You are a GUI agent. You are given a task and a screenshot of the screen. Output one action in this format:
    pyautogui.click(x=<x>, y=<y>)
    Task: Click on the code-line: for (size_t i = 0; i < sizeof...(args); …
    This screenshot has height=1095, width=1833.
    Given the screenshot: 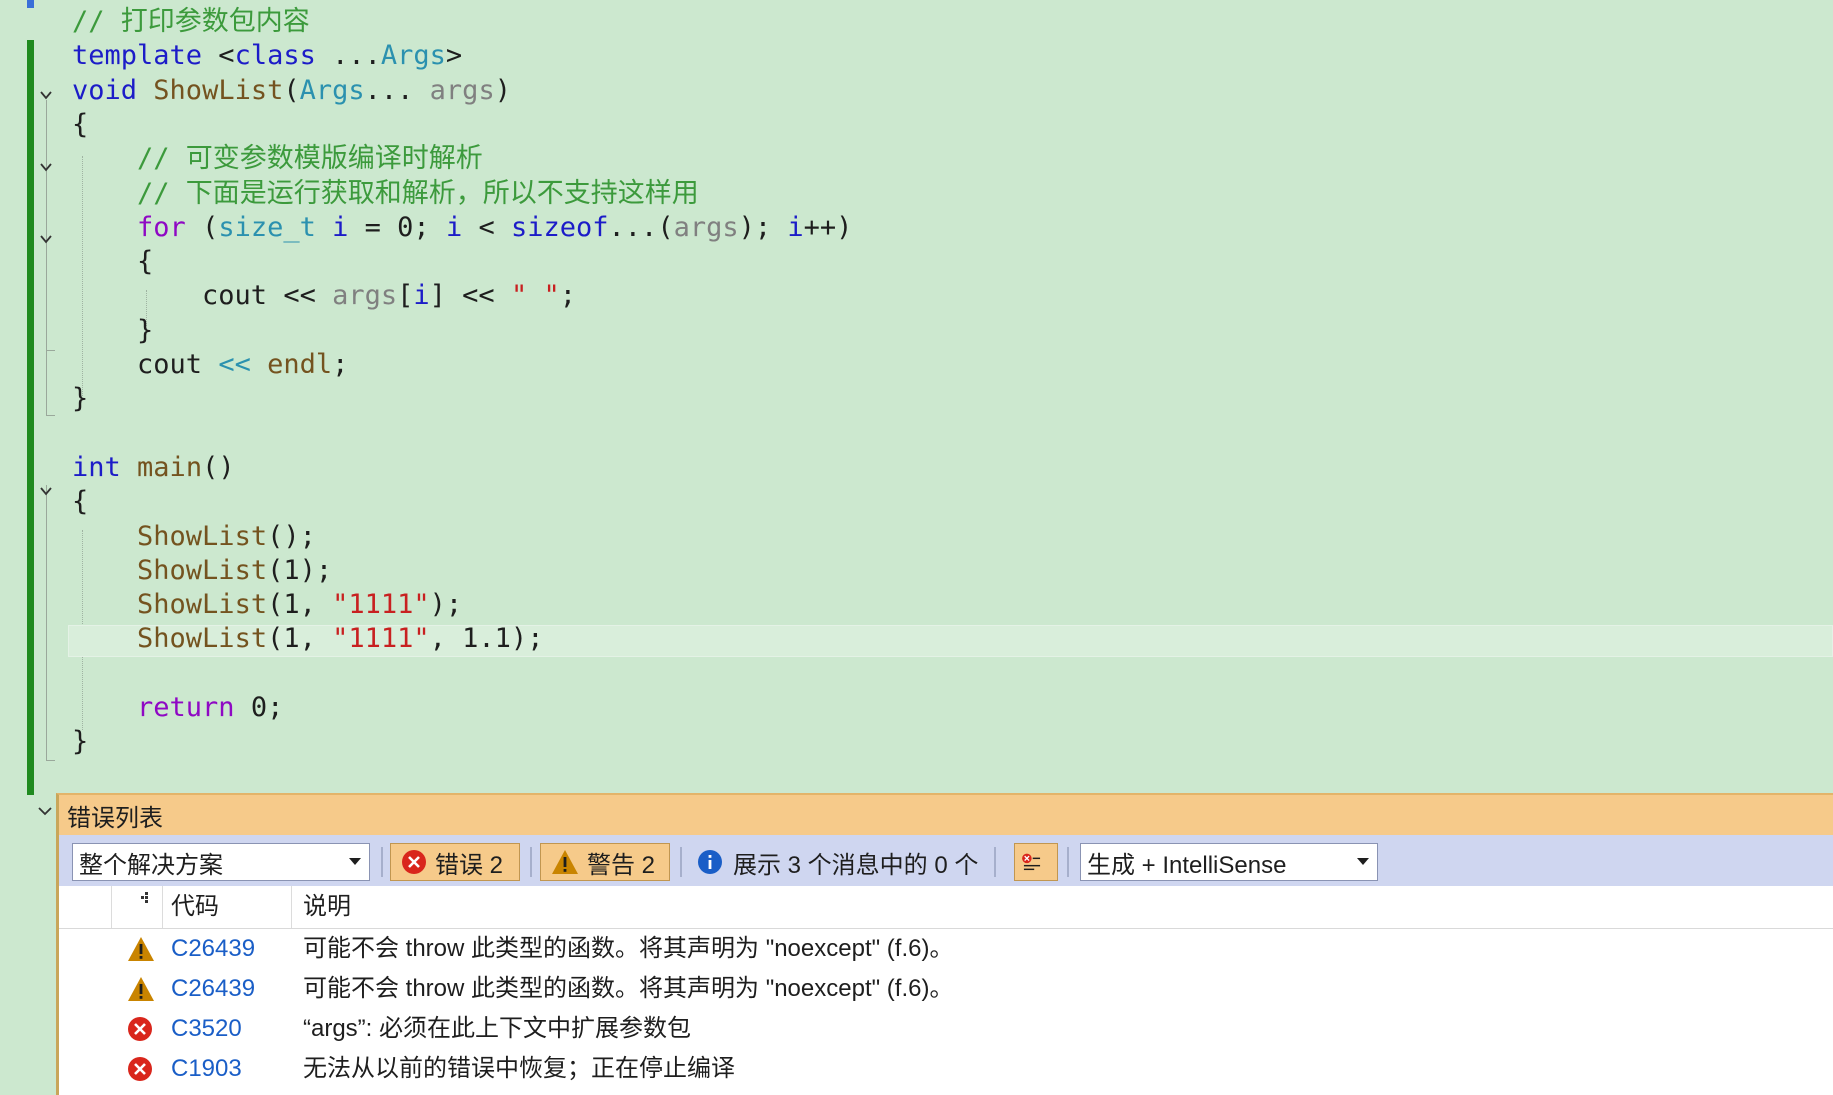 What is the action you would take?
    pyautogui.click(x=462, y=228)
    